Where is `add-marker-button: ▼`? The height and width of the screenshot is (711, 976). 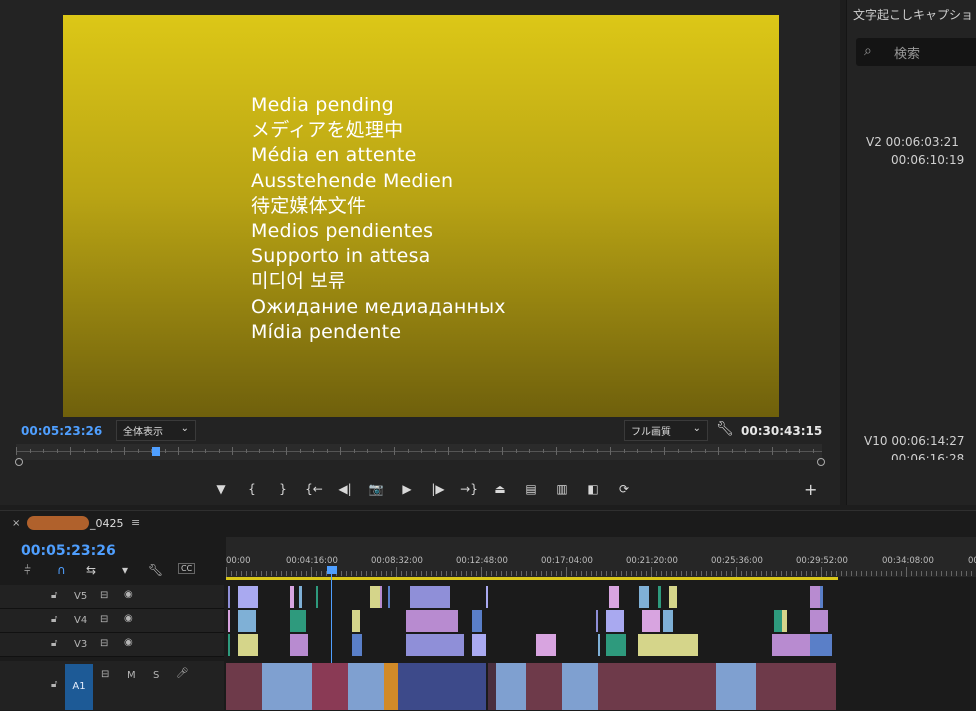 add-marker-button: ▼ is located at coordinates (221, 489).